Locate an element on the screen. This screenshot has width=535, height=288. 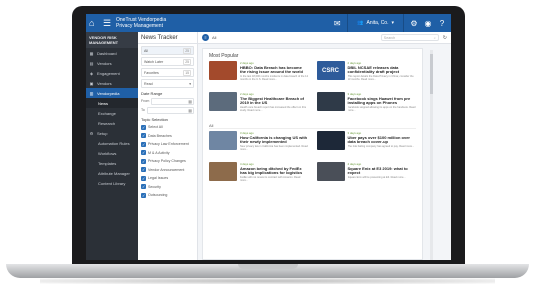
sidebar-item-label: Dashboard is located at coordinates (107, 53).